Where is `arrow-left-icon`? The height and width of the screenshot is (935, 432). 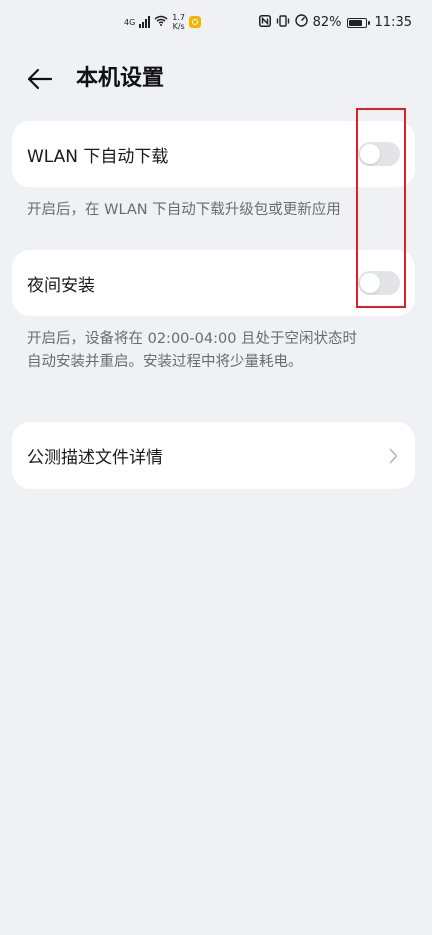
arrow-left-icon is located at coordinates (40, 79).